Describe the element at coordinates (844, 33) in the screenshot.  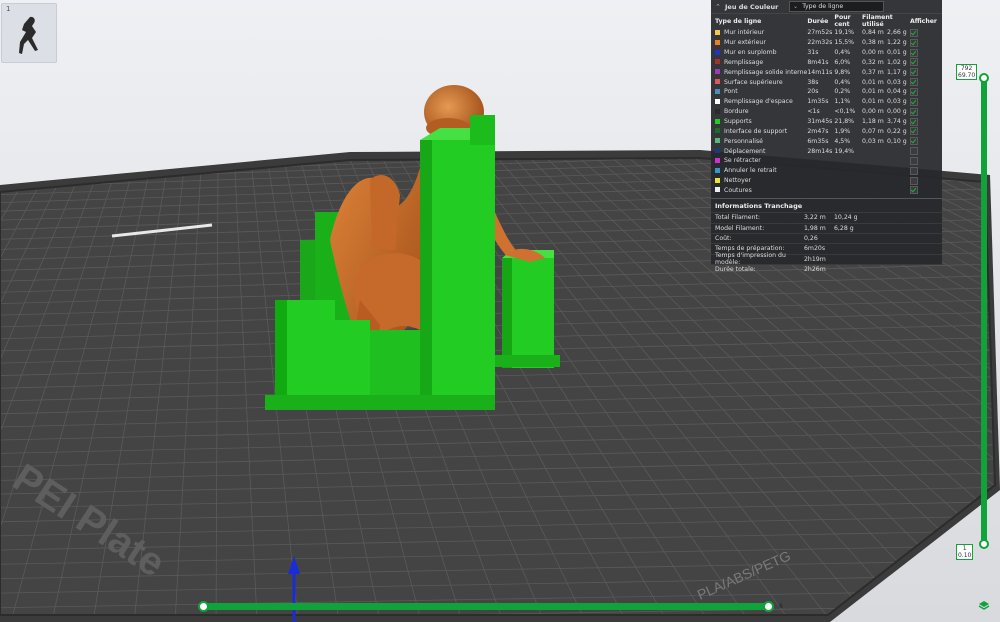
I see `row-percent: 19,1%` at that location.